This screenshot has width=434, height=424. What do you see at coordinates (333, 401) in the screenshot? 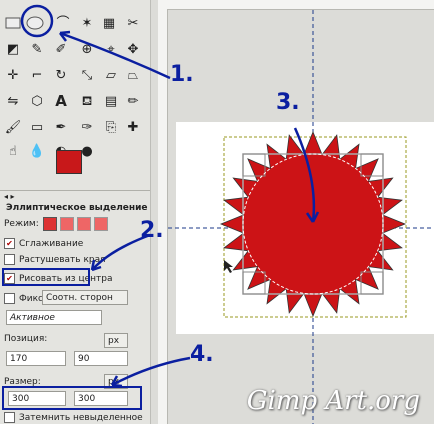
I see `watermark: Gimp Art.org` at bounding box center [333, 401].